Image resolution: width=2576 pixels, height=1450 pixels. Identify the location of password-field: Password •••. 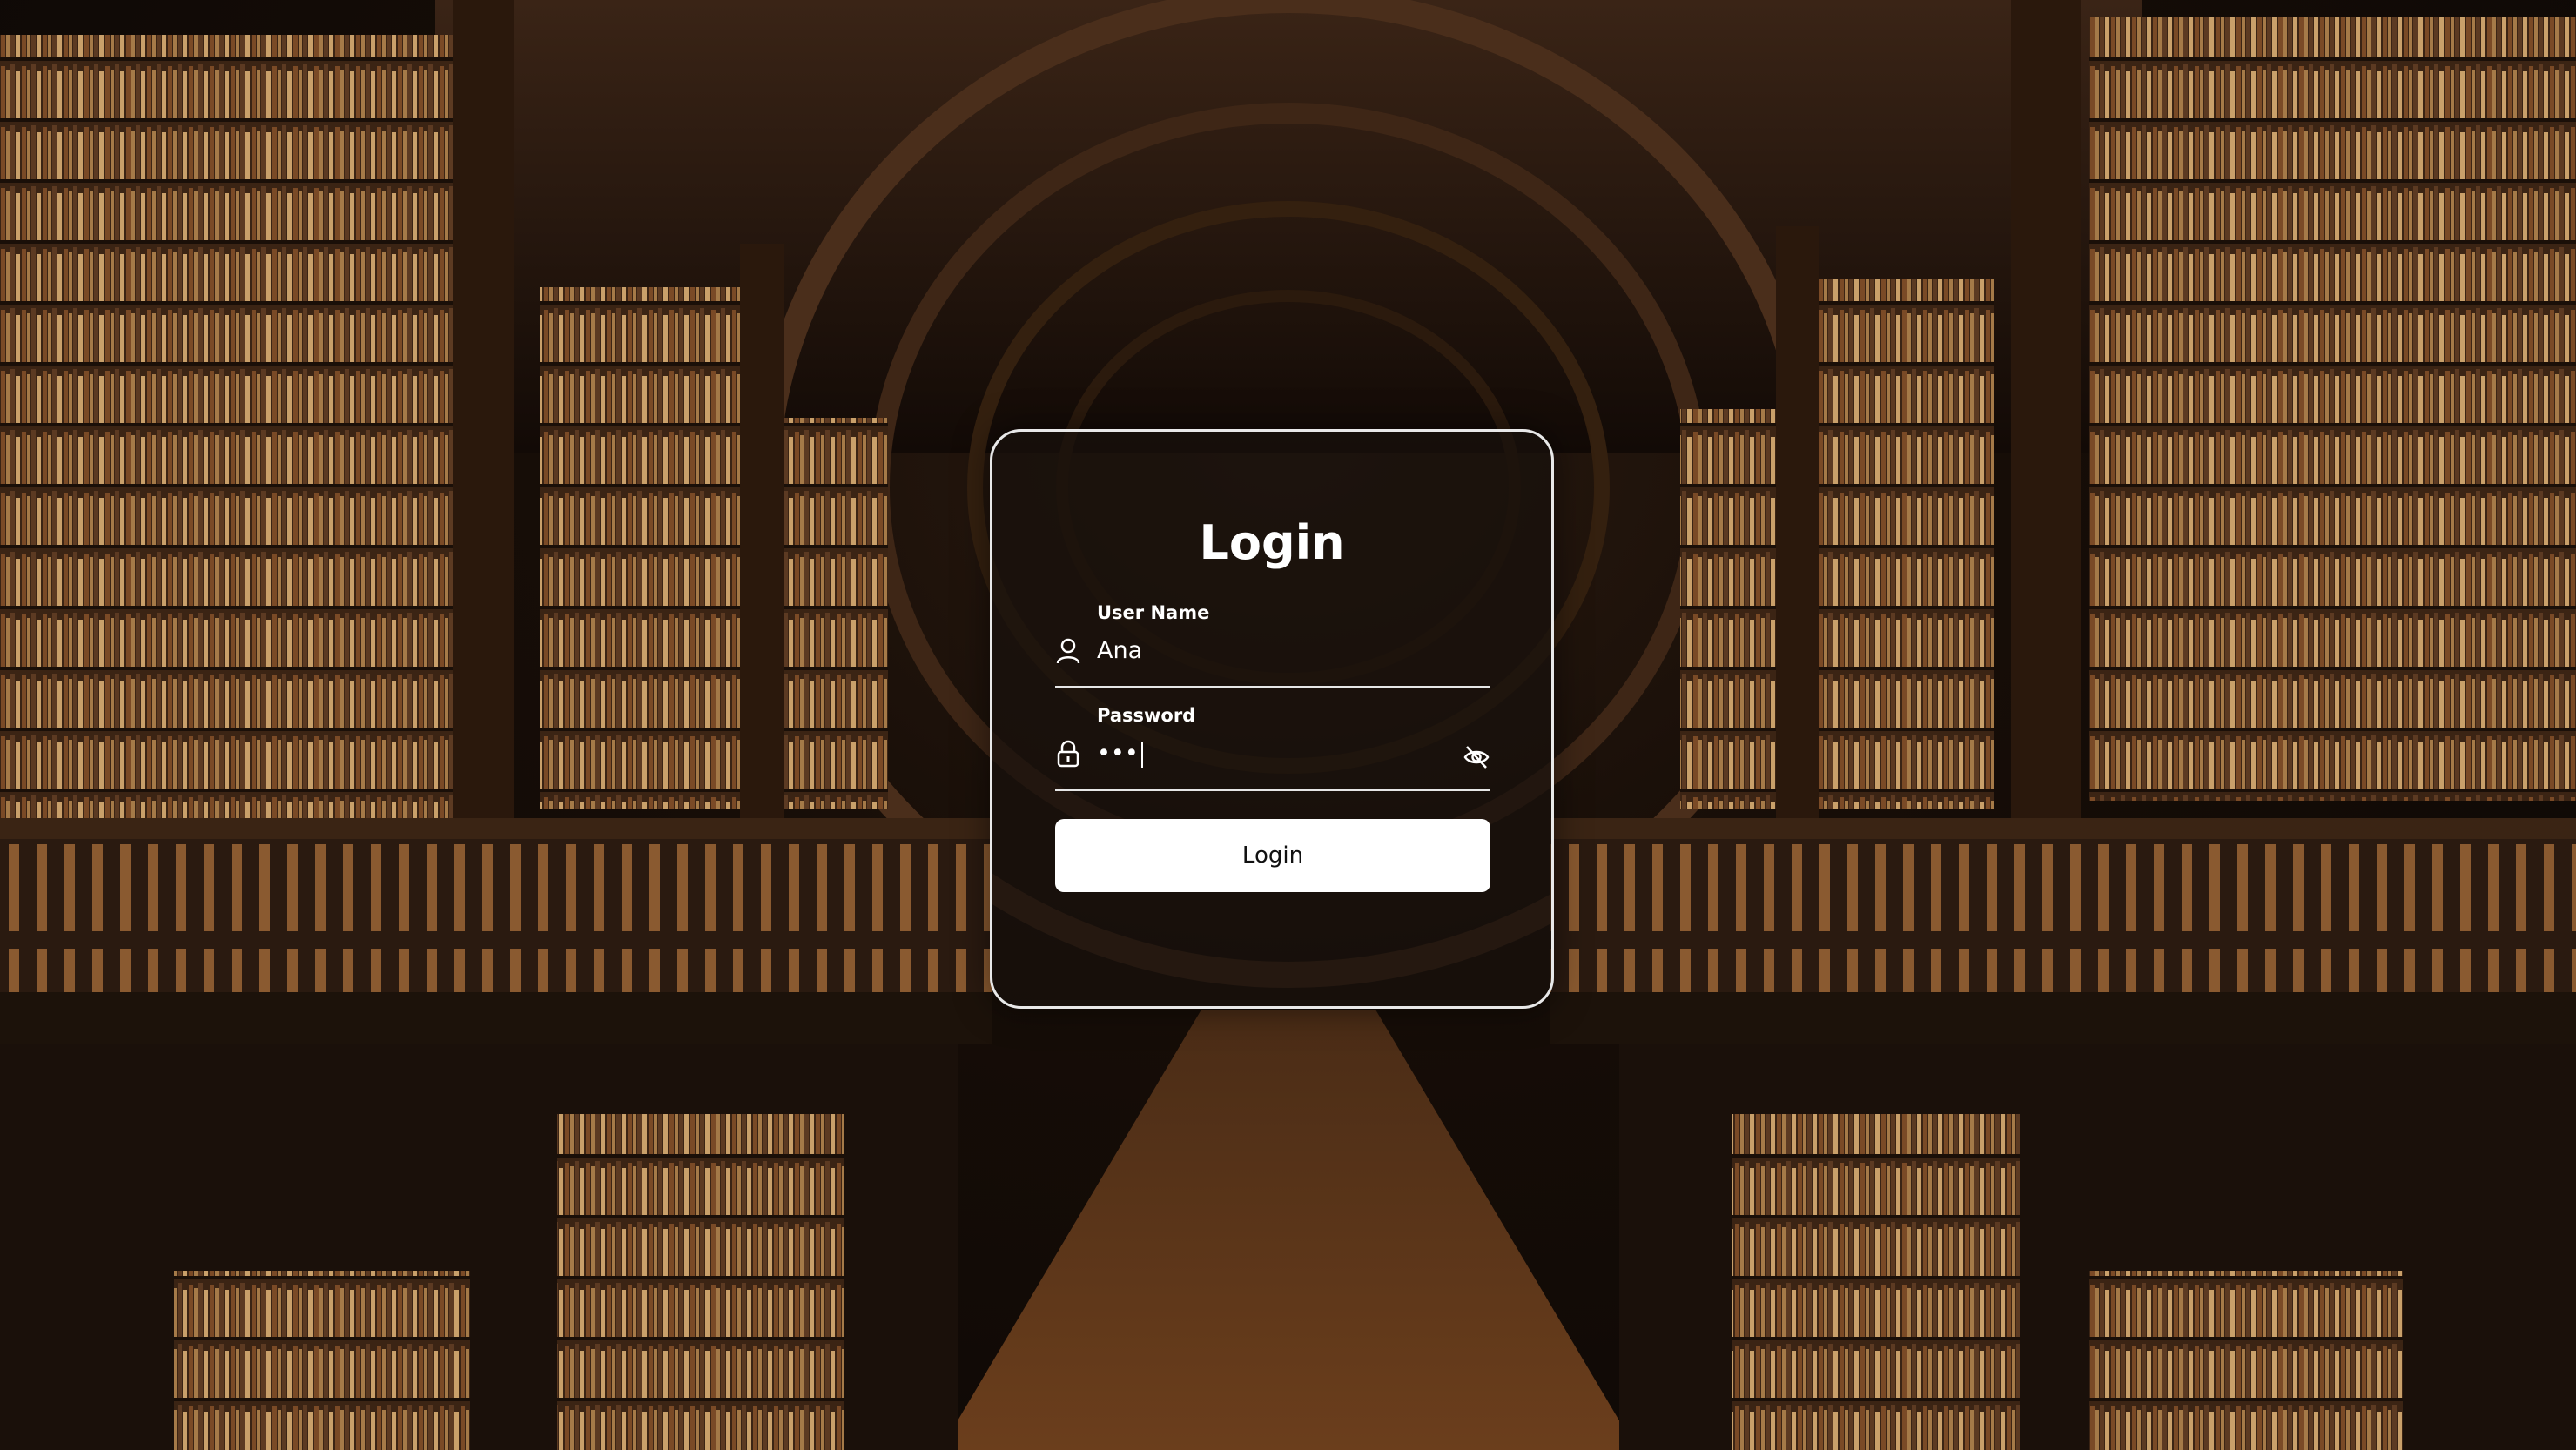
(1272, 748).